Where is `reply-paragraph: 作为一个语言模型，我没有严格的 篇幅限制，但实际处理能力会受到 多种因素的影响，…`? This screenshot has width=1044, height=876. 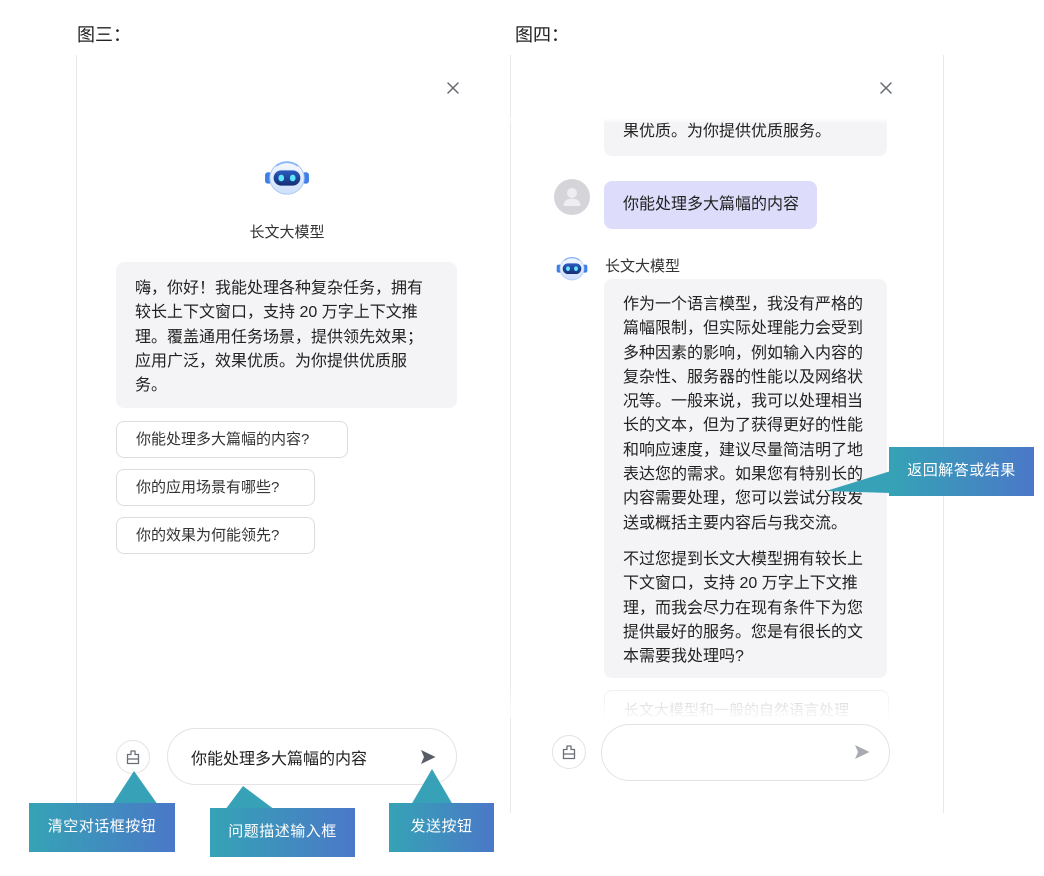
reply-paragraph: 作为一个语言模型，我没有严格的 篇幅限制，但实际处理能力会受到 多种因素的影响，… is located at coordinates (755, 414).